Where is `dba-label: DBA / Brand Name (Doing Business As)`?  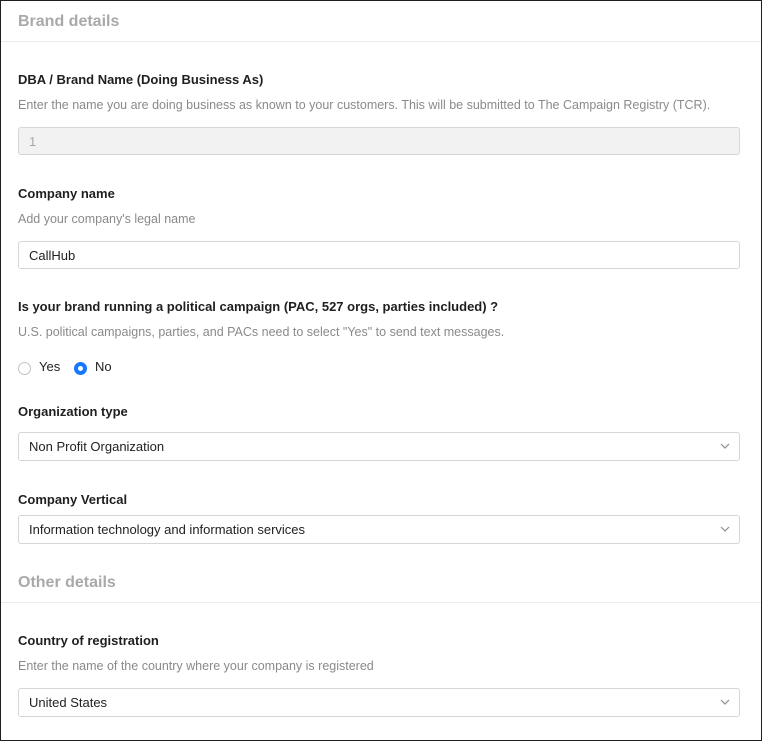
dba-label: DBA / Brand Name (Doing Business As) is located at coordinates (141, 79).